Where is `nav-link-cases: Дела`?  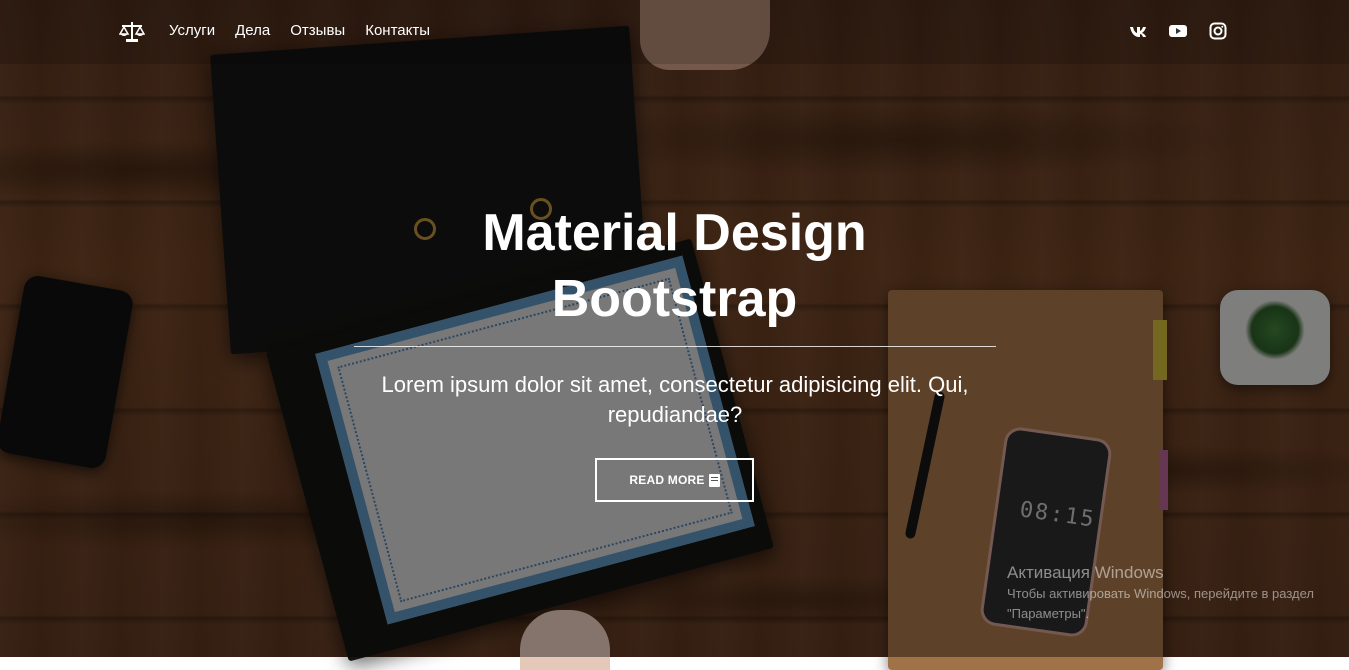
nav-link-cases: Дела is located at coordinates (252, 30).